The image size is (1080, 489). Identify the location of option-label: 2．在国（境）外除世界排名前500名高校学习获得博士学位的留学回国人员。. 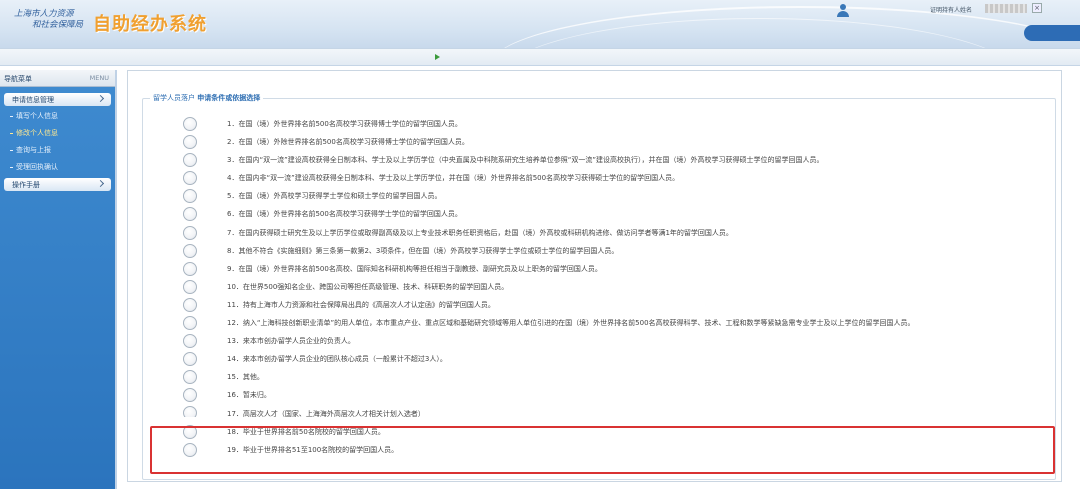
(348, 142).